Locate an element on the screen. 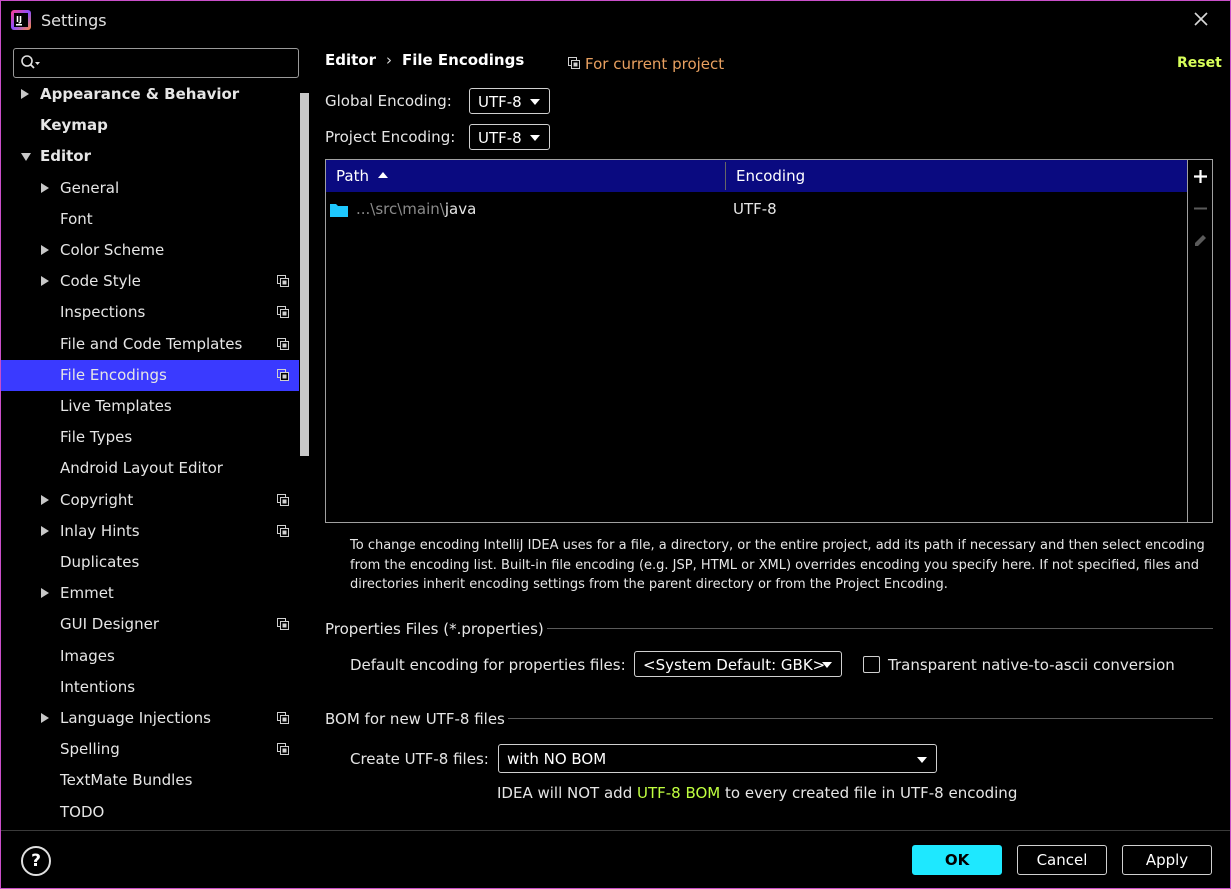 This screenshot has height=889, width=1231. column-divider is located at coordinates (725, 176).